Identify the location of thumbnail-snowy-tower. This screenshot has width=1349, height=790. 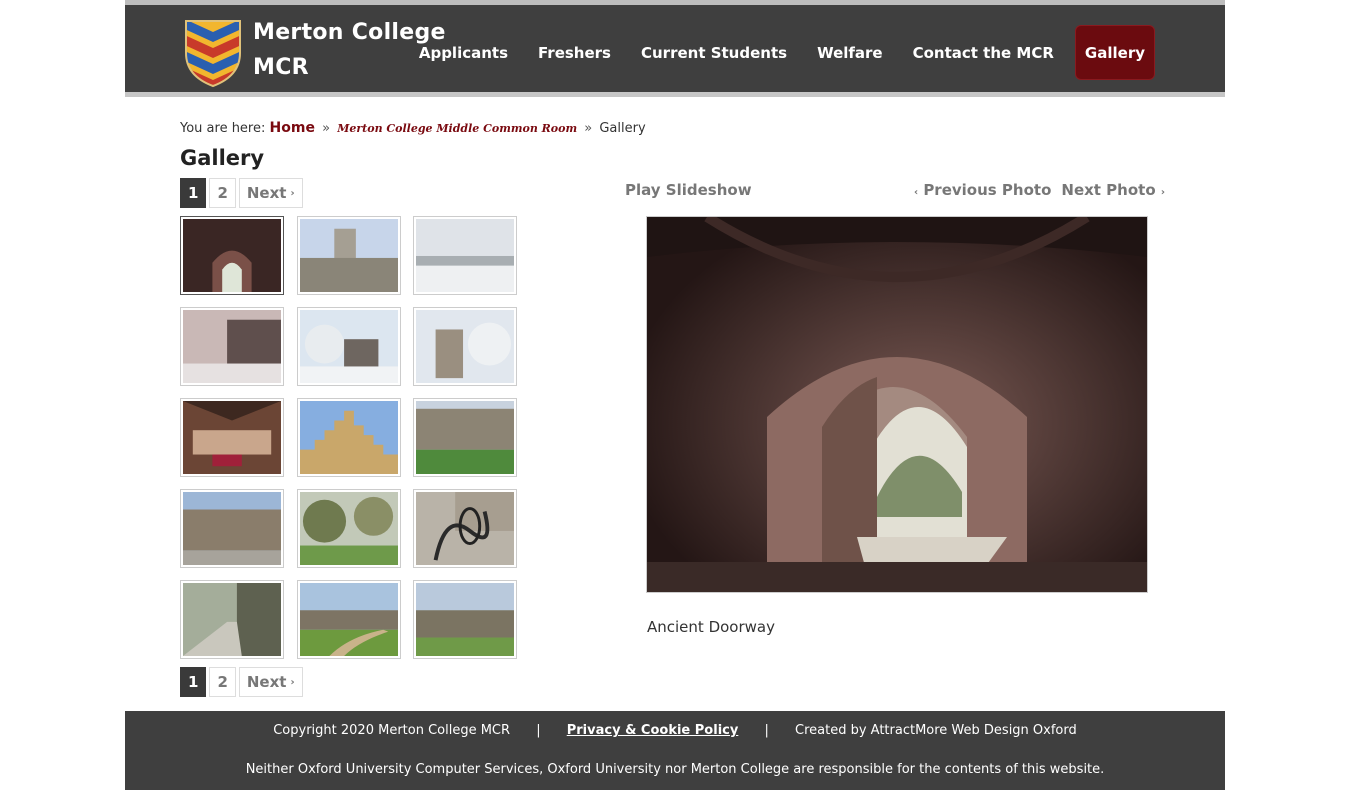
(465, 346).